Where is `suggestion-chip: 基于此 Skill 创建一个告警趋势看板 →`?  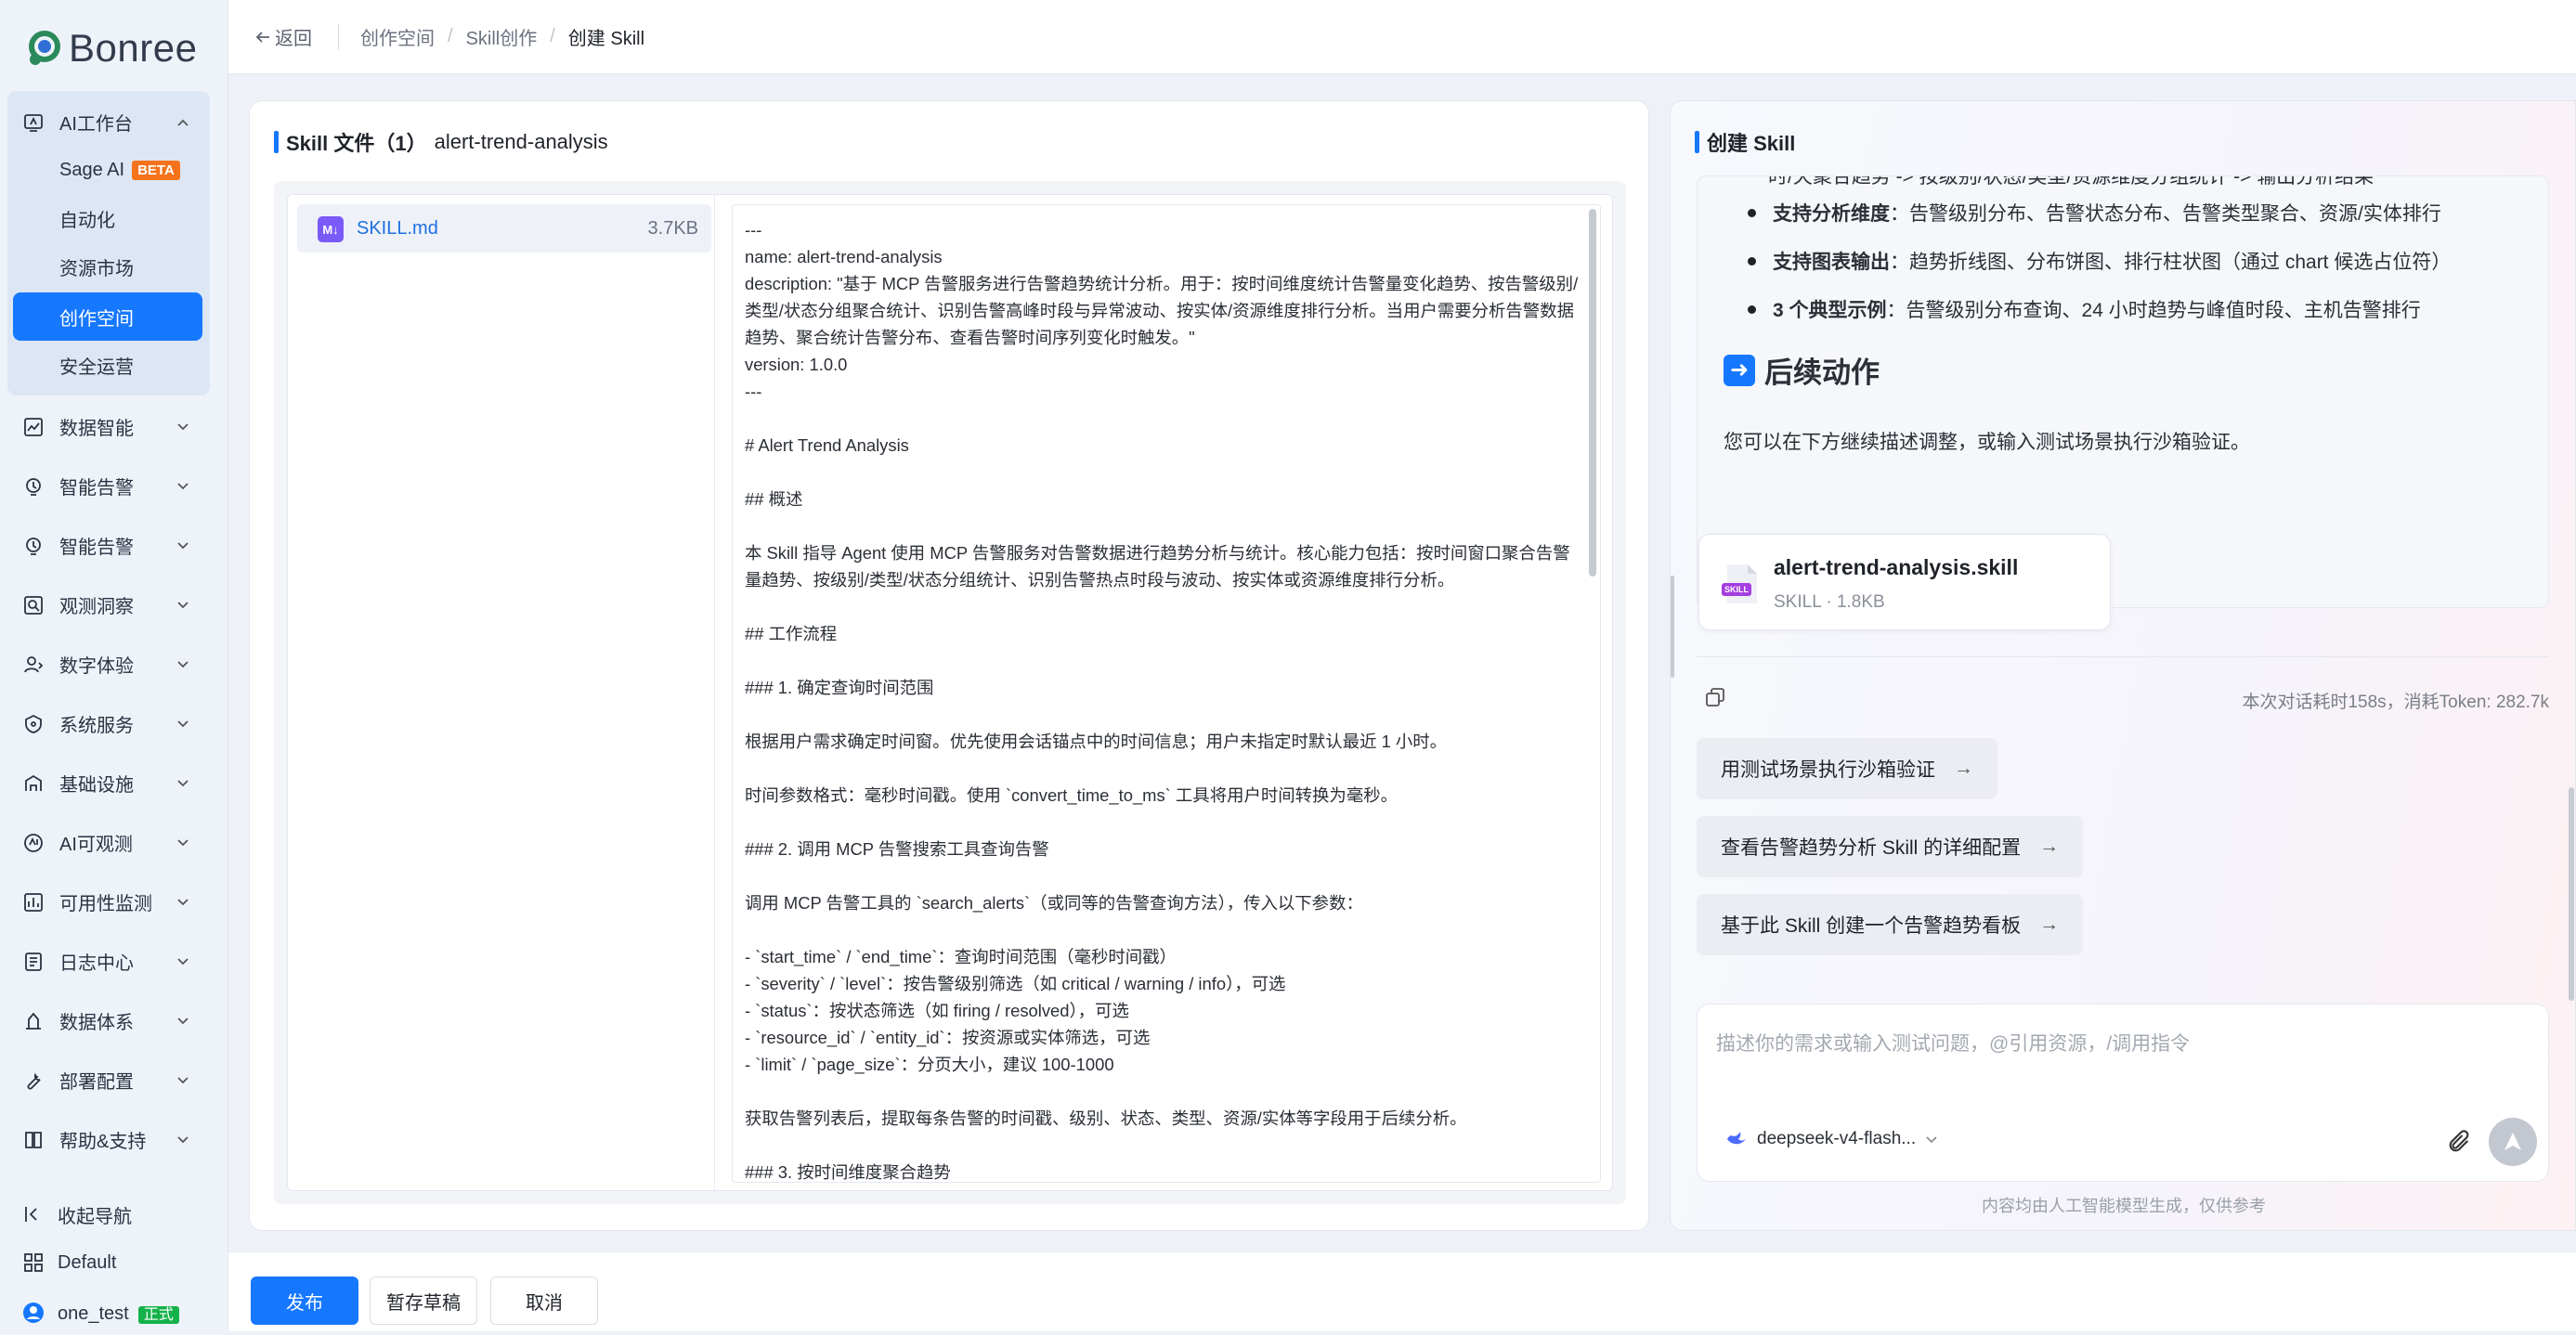 suggestion-chip: 基于此 Skill 创建一个告警趋势看板 → is located at coordinates (1891, 925).